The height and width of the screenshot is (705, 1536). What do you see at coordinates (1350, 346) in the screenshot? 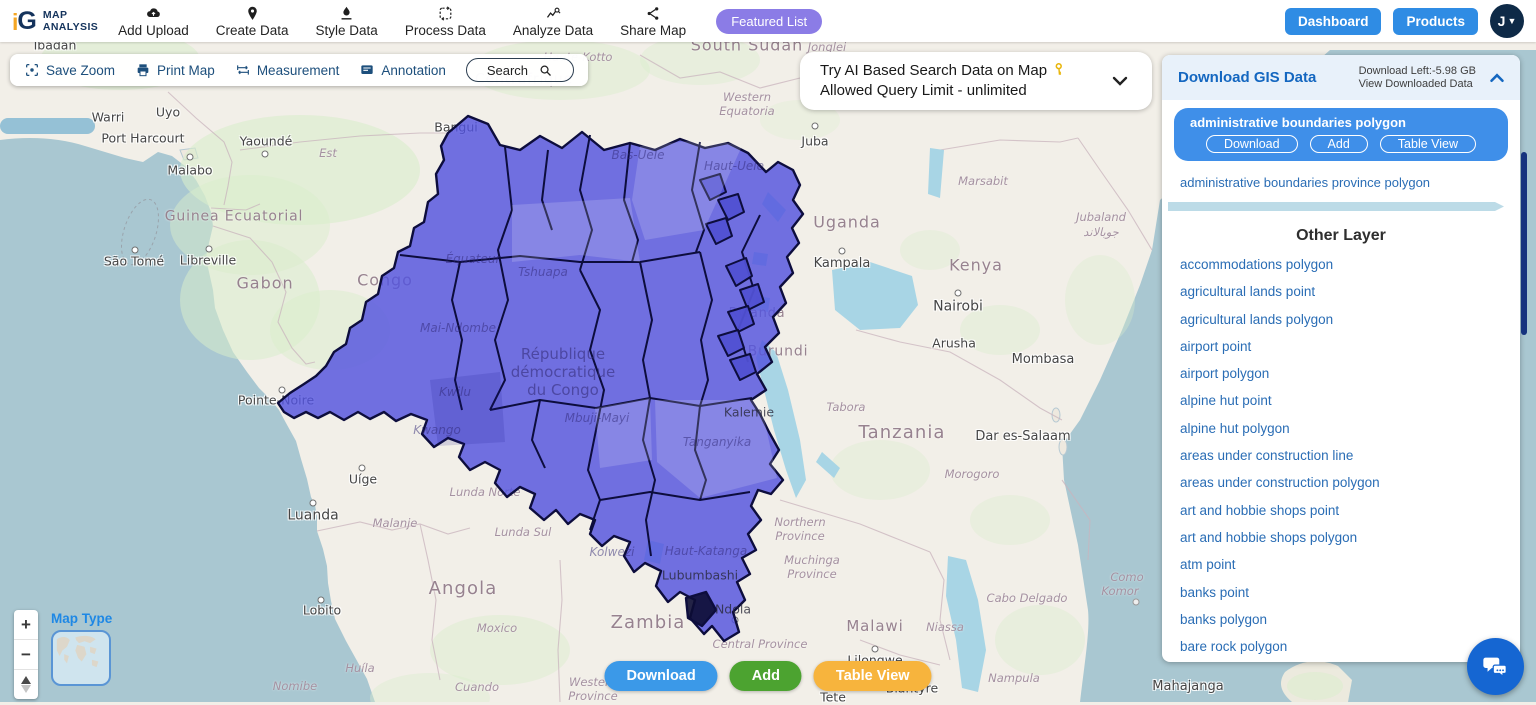
I see `layer-link: airport point` at bounding box center [1350, 346].